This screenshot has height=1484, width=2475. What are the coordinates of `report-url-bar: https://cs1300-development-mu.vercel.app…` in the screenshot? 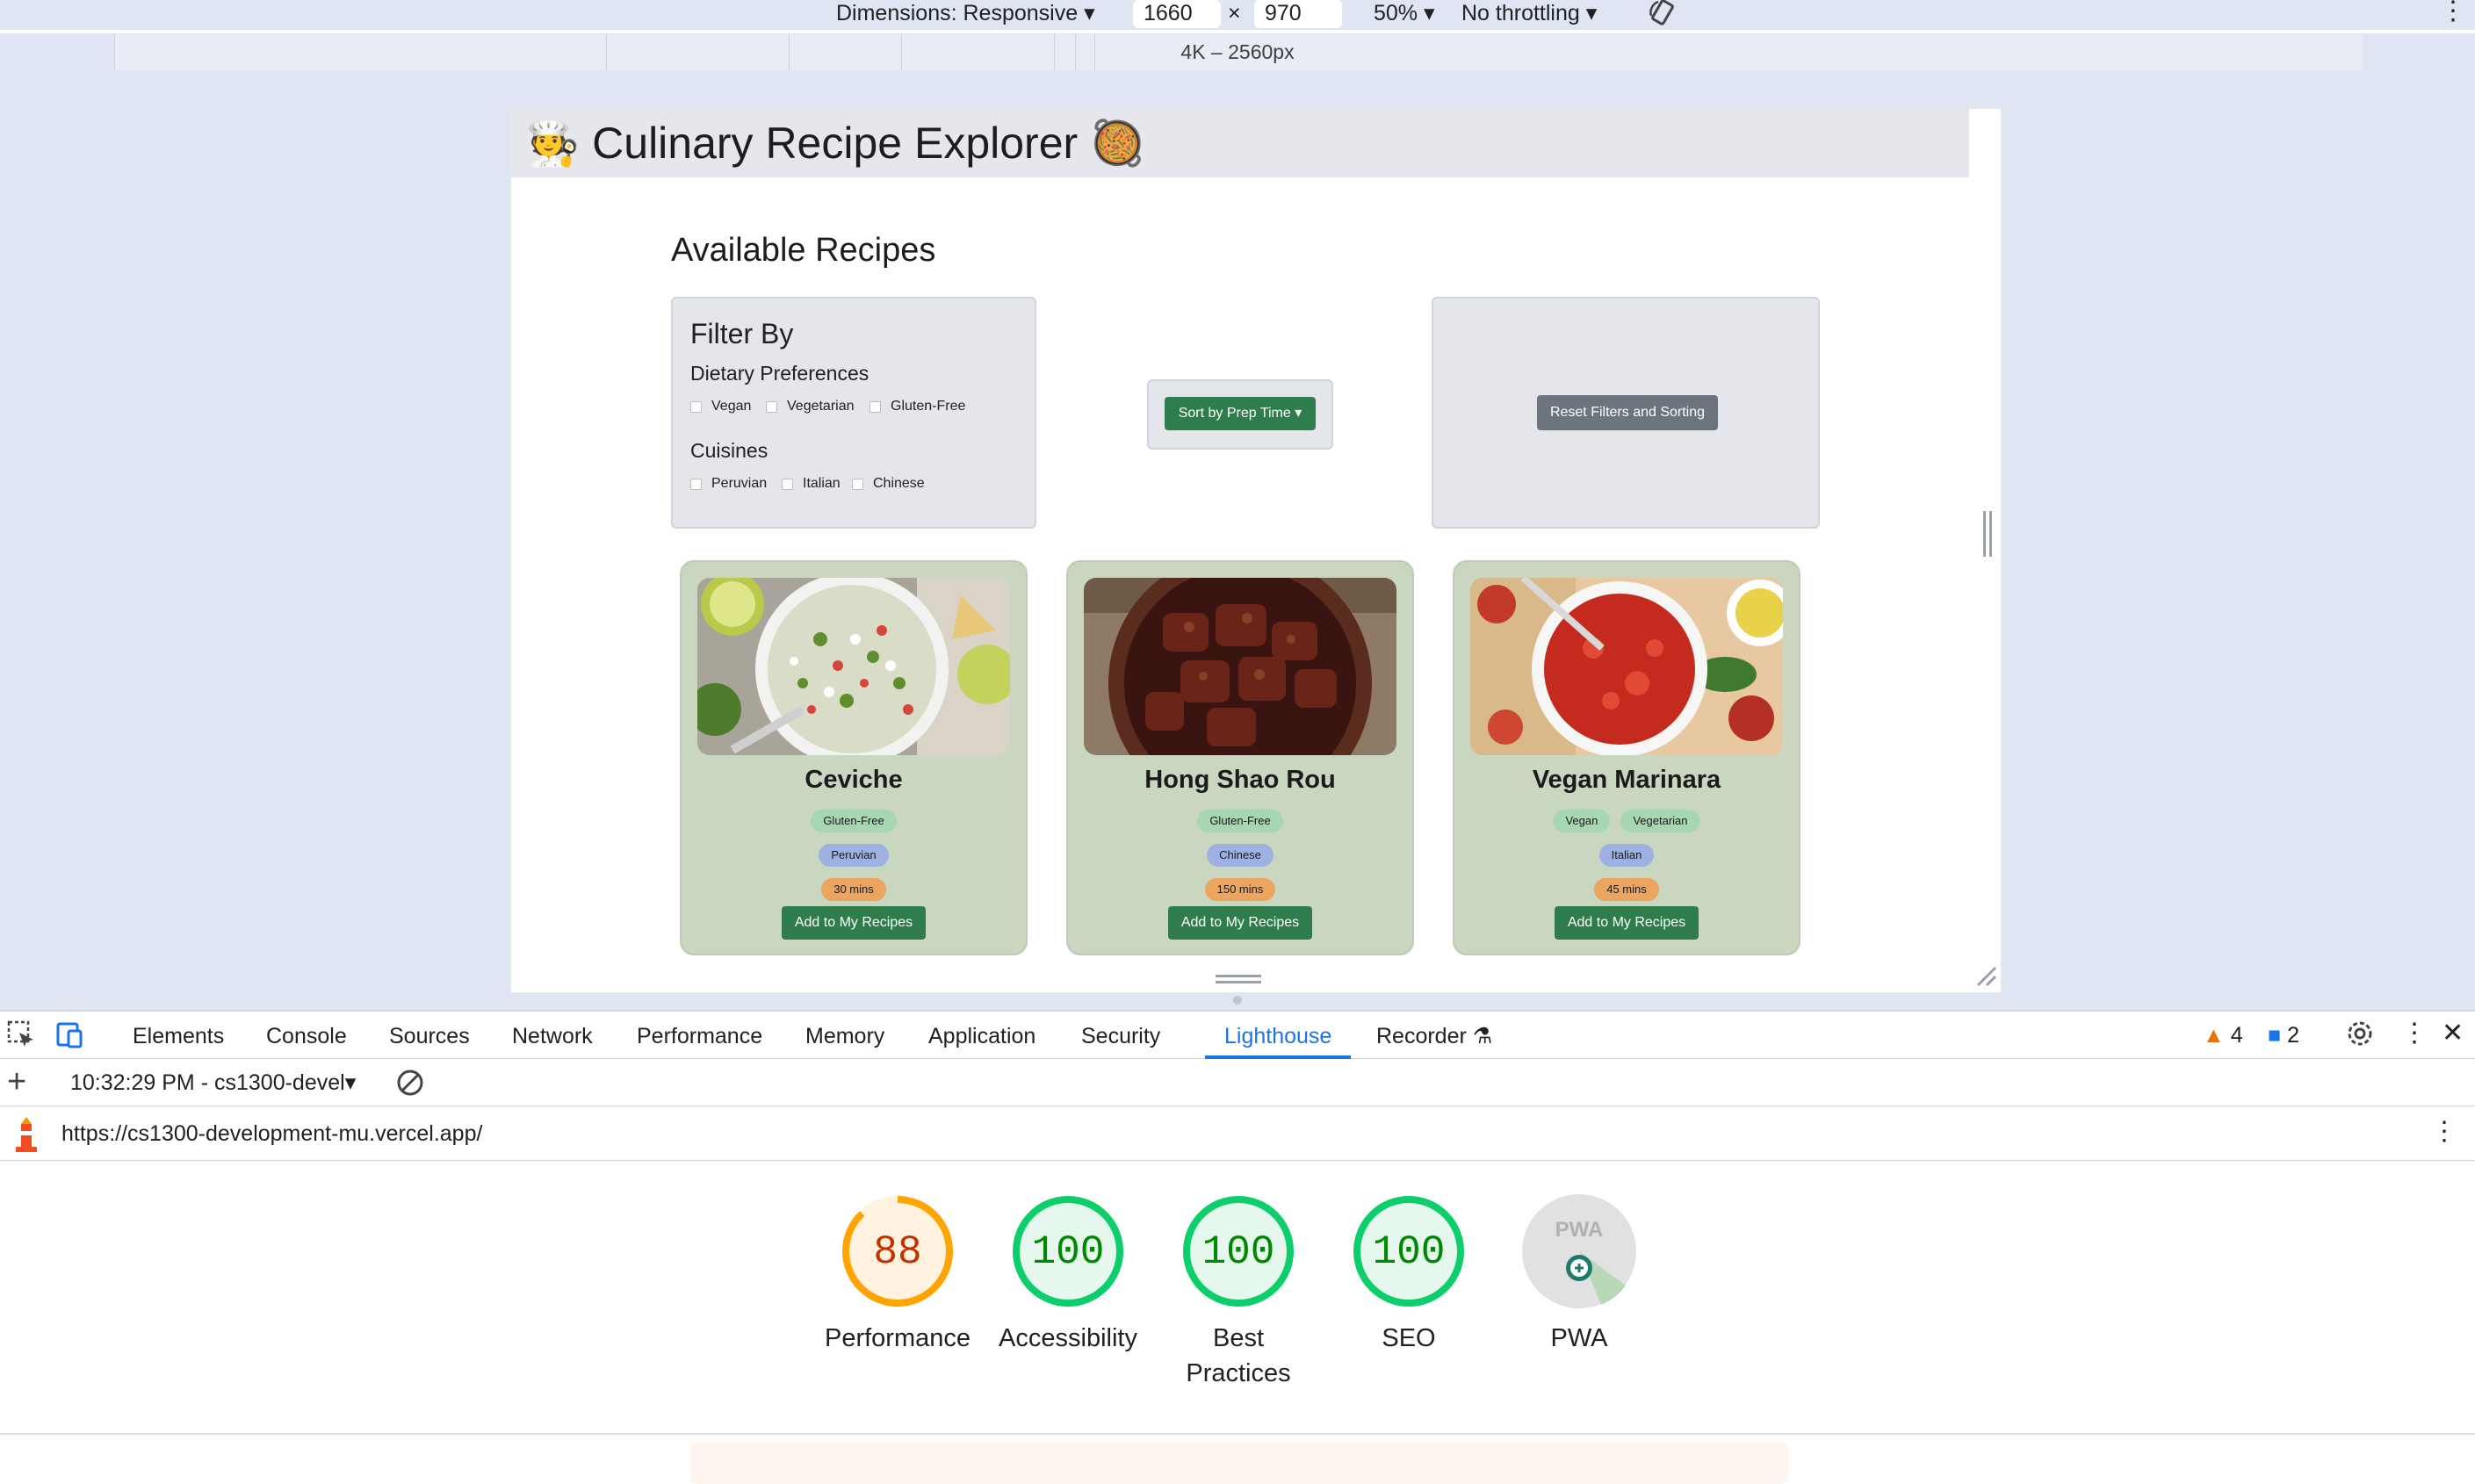 It's located at (1237, 1133).